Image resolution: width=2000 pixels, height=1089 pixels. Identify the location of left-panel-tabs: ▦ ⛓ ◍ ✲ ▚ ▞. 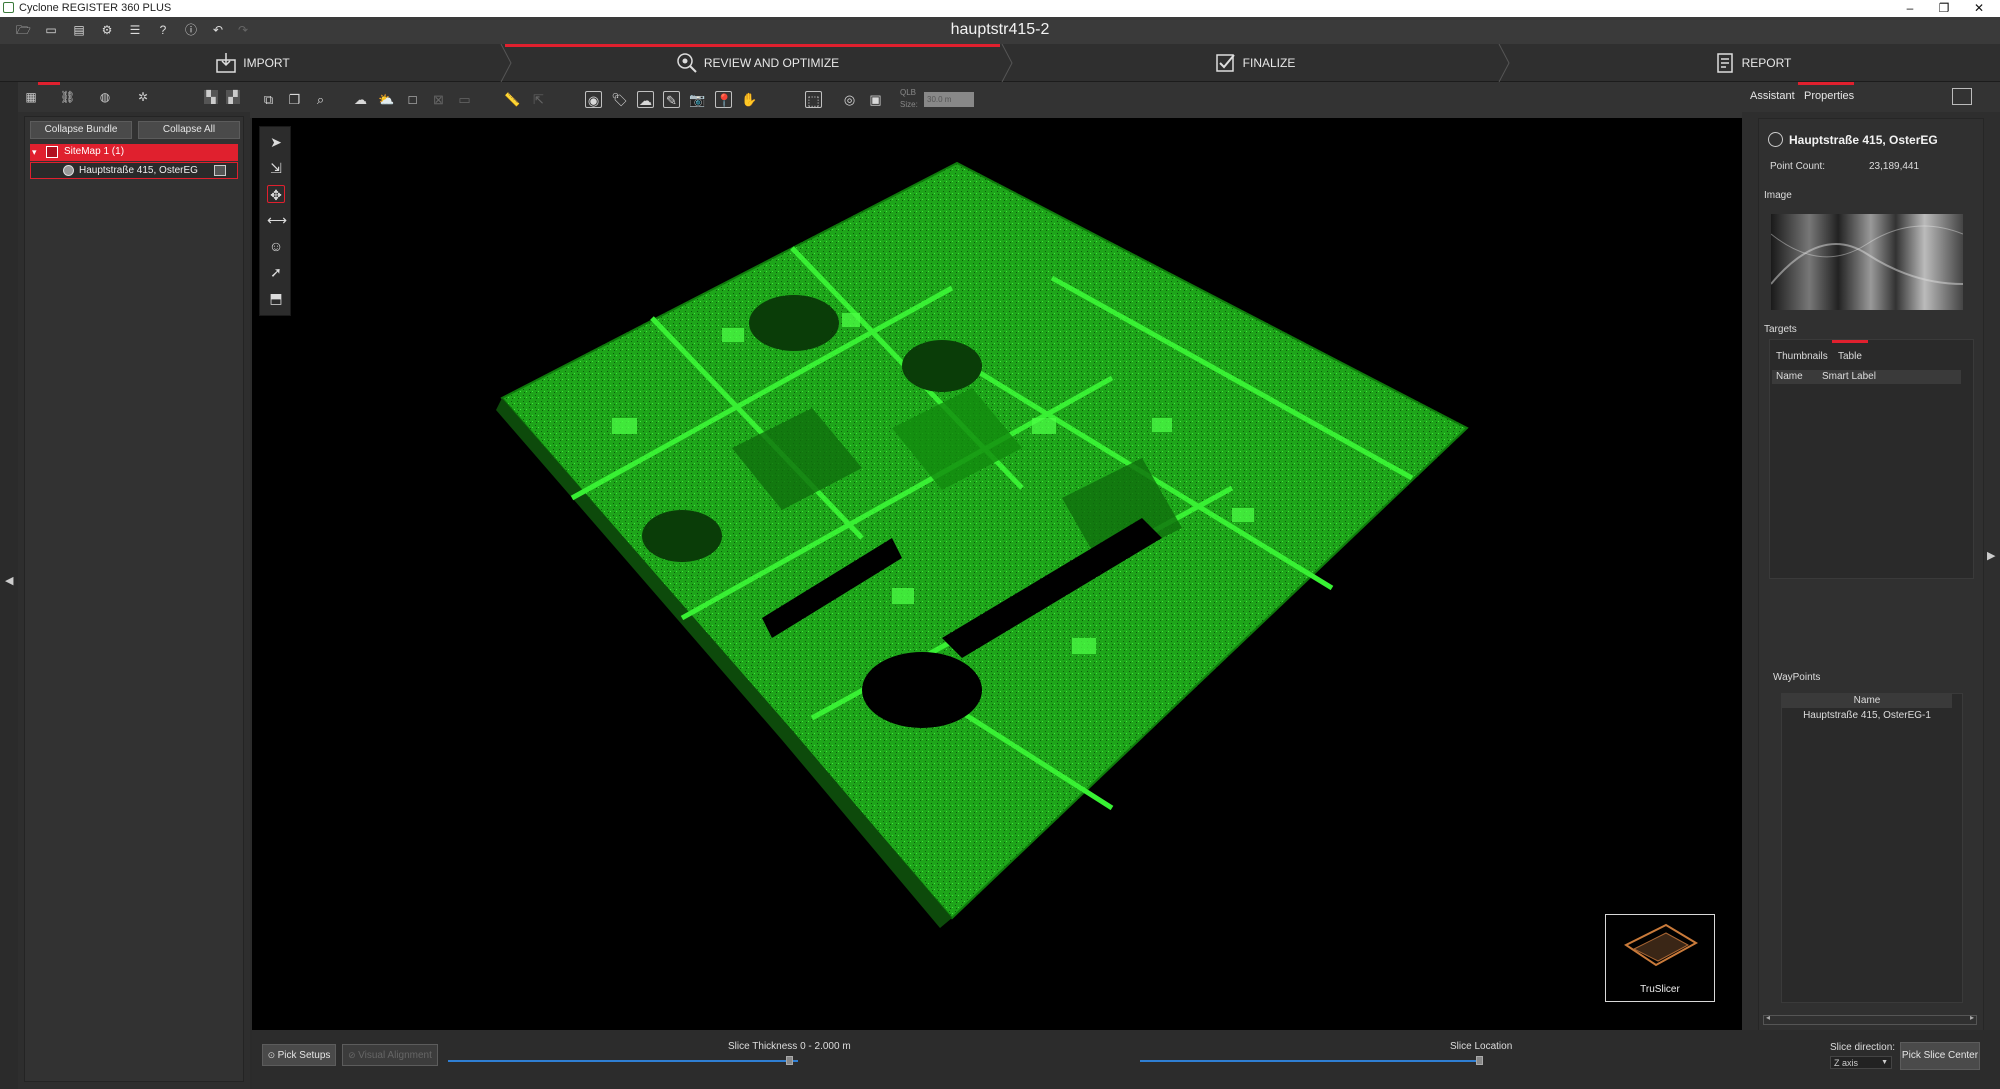
(134, 97).